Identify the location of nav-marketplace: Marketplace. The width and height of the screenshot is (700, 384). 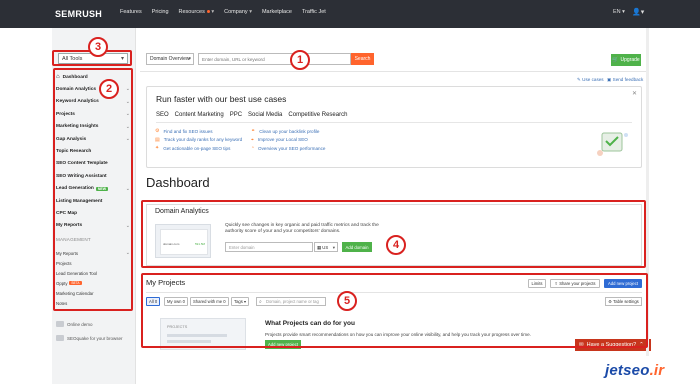
(277, 12).